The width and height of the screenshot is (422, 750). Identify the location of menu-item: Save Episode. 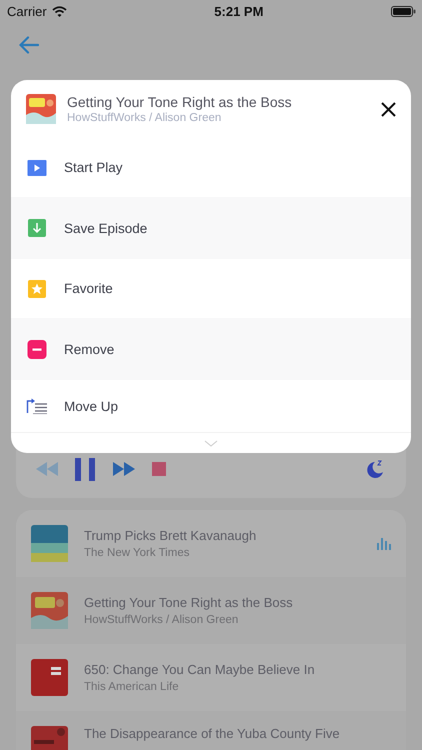
(211, 228).